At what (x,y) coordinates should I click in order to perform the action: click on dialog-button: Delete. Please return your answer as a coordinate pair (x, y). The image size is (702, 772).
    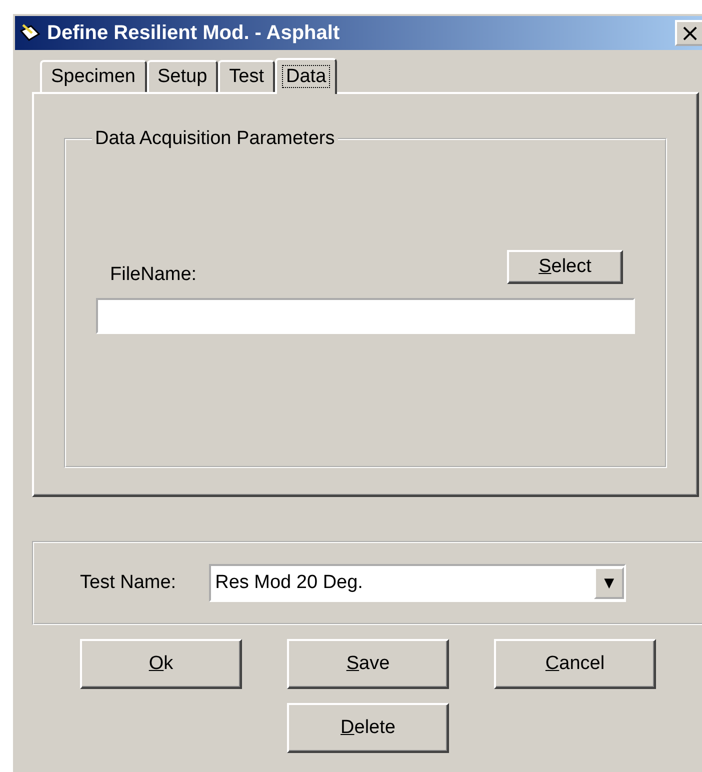
    Looking at the image, I should click on (368, 728).